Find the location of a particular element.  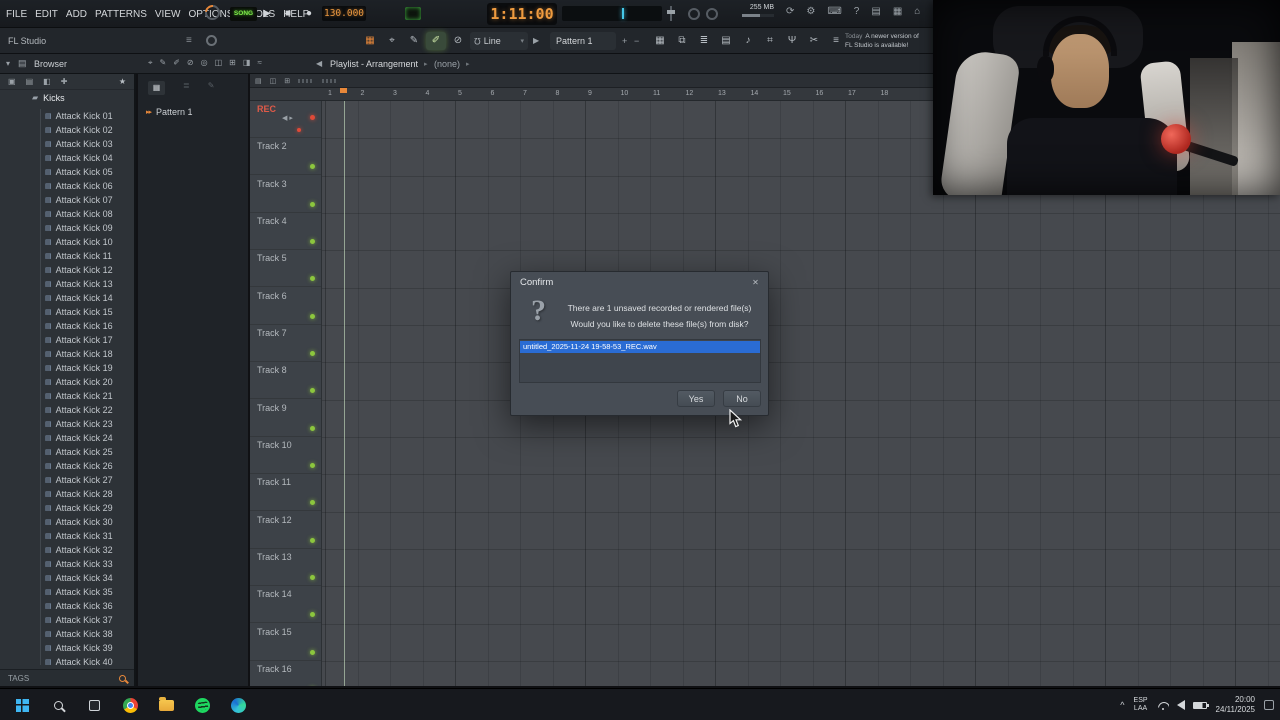

zoom-icon: ⊞ is located at coordinates (287, 81).